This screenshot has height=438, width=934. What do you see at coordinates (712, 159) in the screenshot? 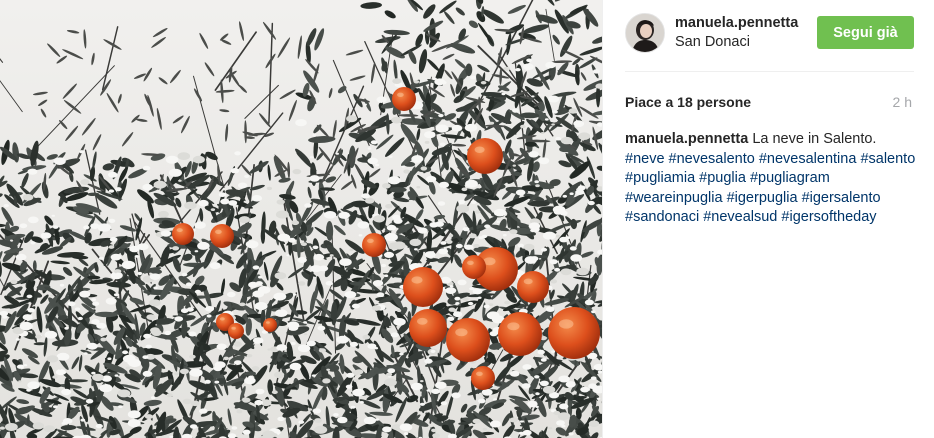
I see `hashtag-link: #nevesalento` at bounding box center [712, 159].